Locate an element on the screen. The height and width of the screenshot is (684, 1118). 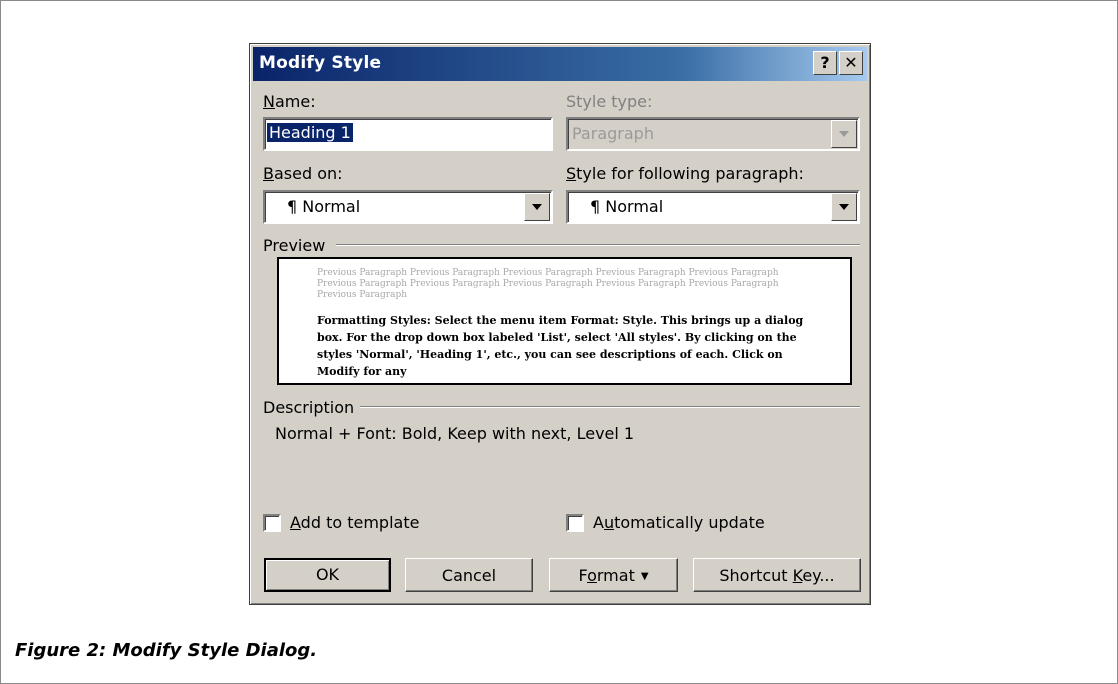
following-label: Style for following paragraph: is located at coordinates (685, 173).